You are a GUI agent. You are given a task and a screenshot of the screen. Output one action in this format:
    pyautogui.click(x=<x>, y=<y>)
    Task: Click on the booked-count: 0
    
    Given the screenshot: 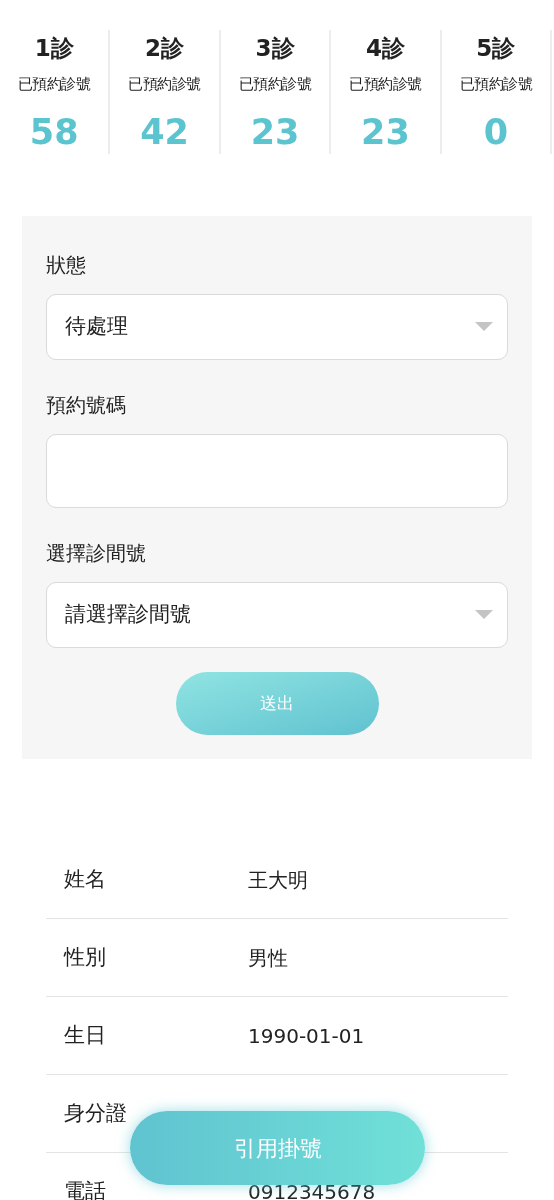 What is the action you would take?
    pyautogui.click(x=495, y=132)
    